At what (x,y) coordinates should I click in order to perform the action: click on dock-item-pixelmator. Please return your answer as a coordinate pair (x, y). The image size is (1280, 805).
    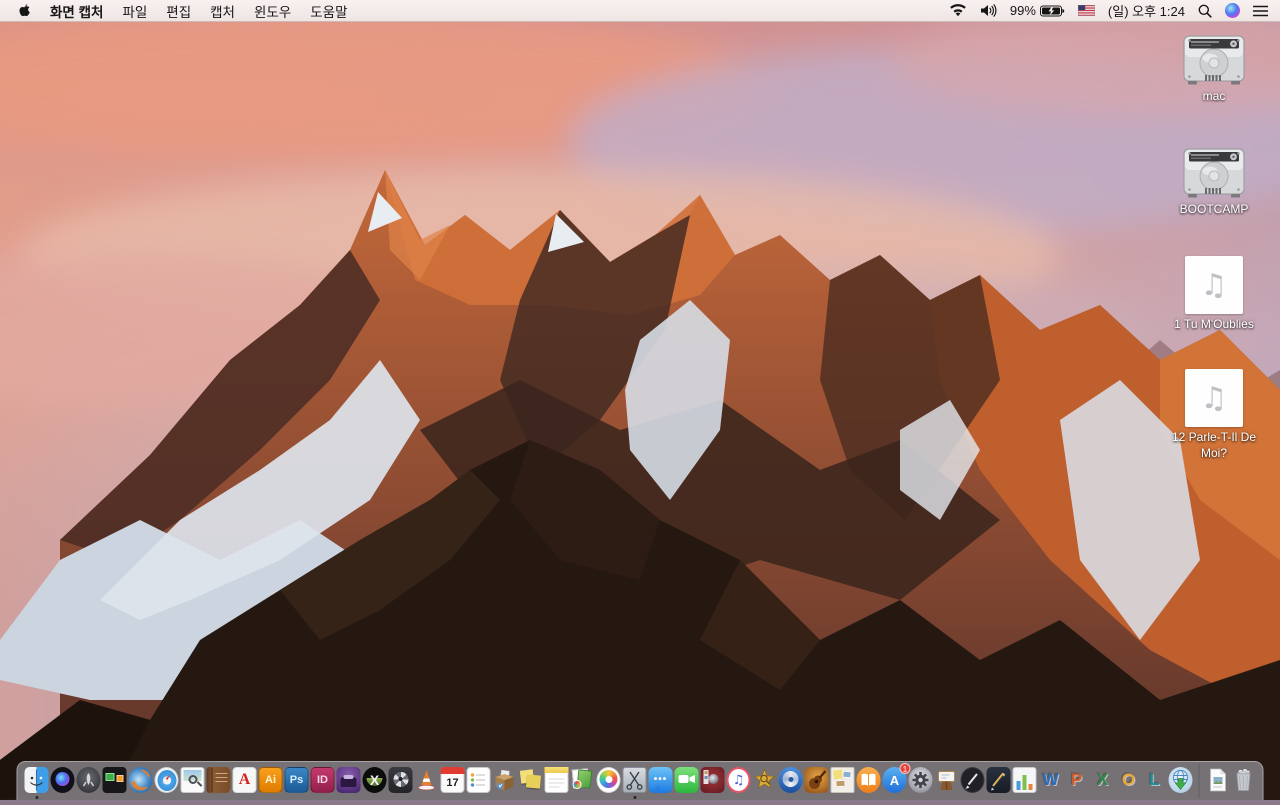
    Looking at the image, I should click on (973, 780).